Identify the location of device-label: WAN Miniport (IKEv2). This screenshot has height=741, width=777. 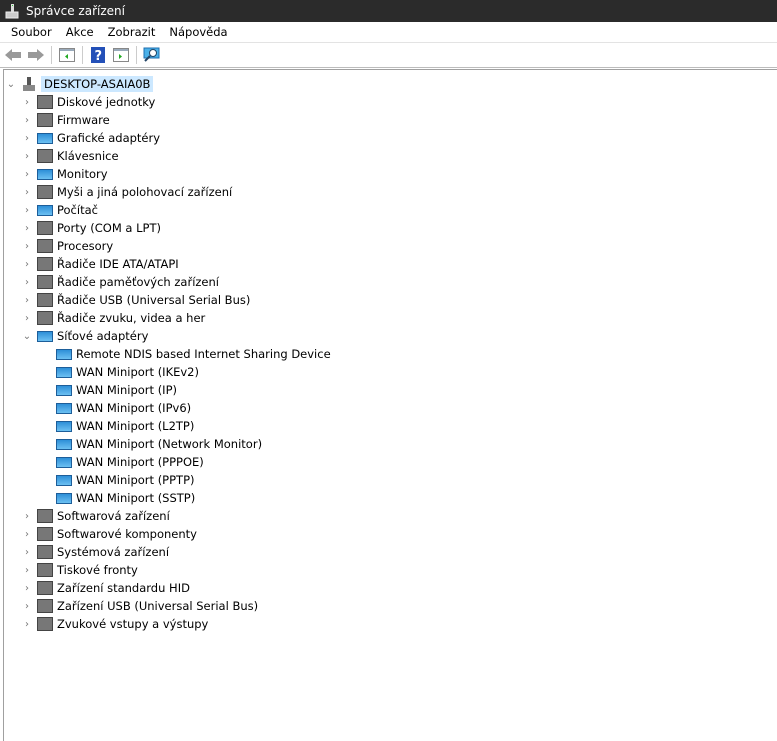
(137, 372).